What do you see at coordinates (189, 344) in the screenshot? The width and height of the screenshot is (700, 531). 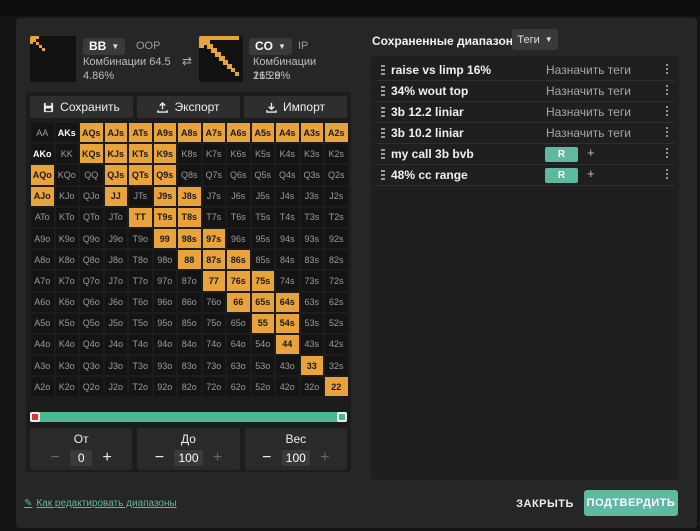 I see `hand-cell: 84o` at bounding box center [189, 344].